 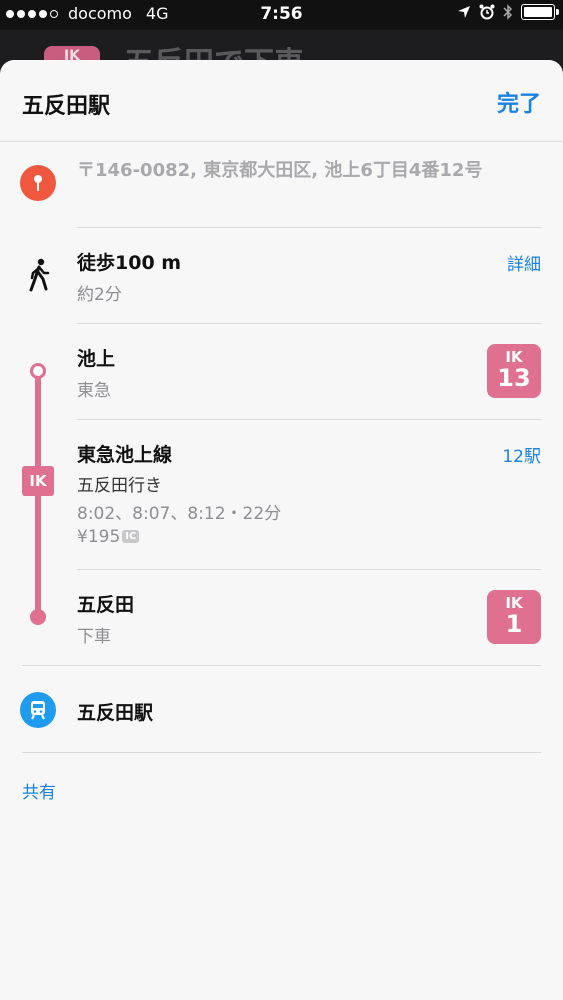 What do you see at coordinates (514, 624) in the screenshot?
I see `badge-number: 1` at bounding box center [514, 624].